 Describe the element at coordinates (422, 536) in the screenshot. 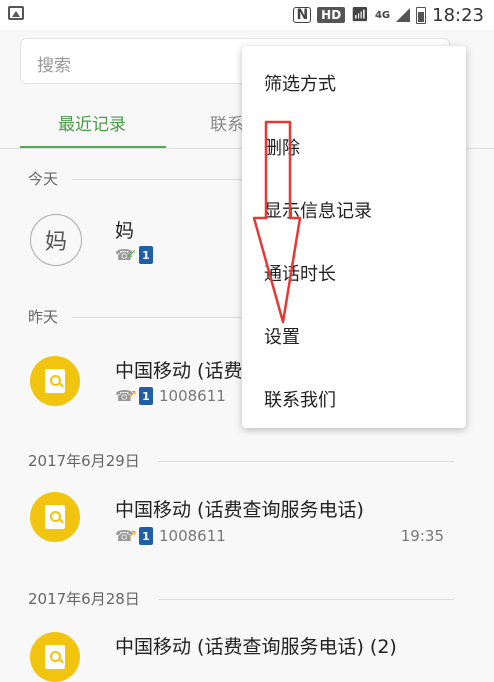

I see `call-time: 19:35` at that location.